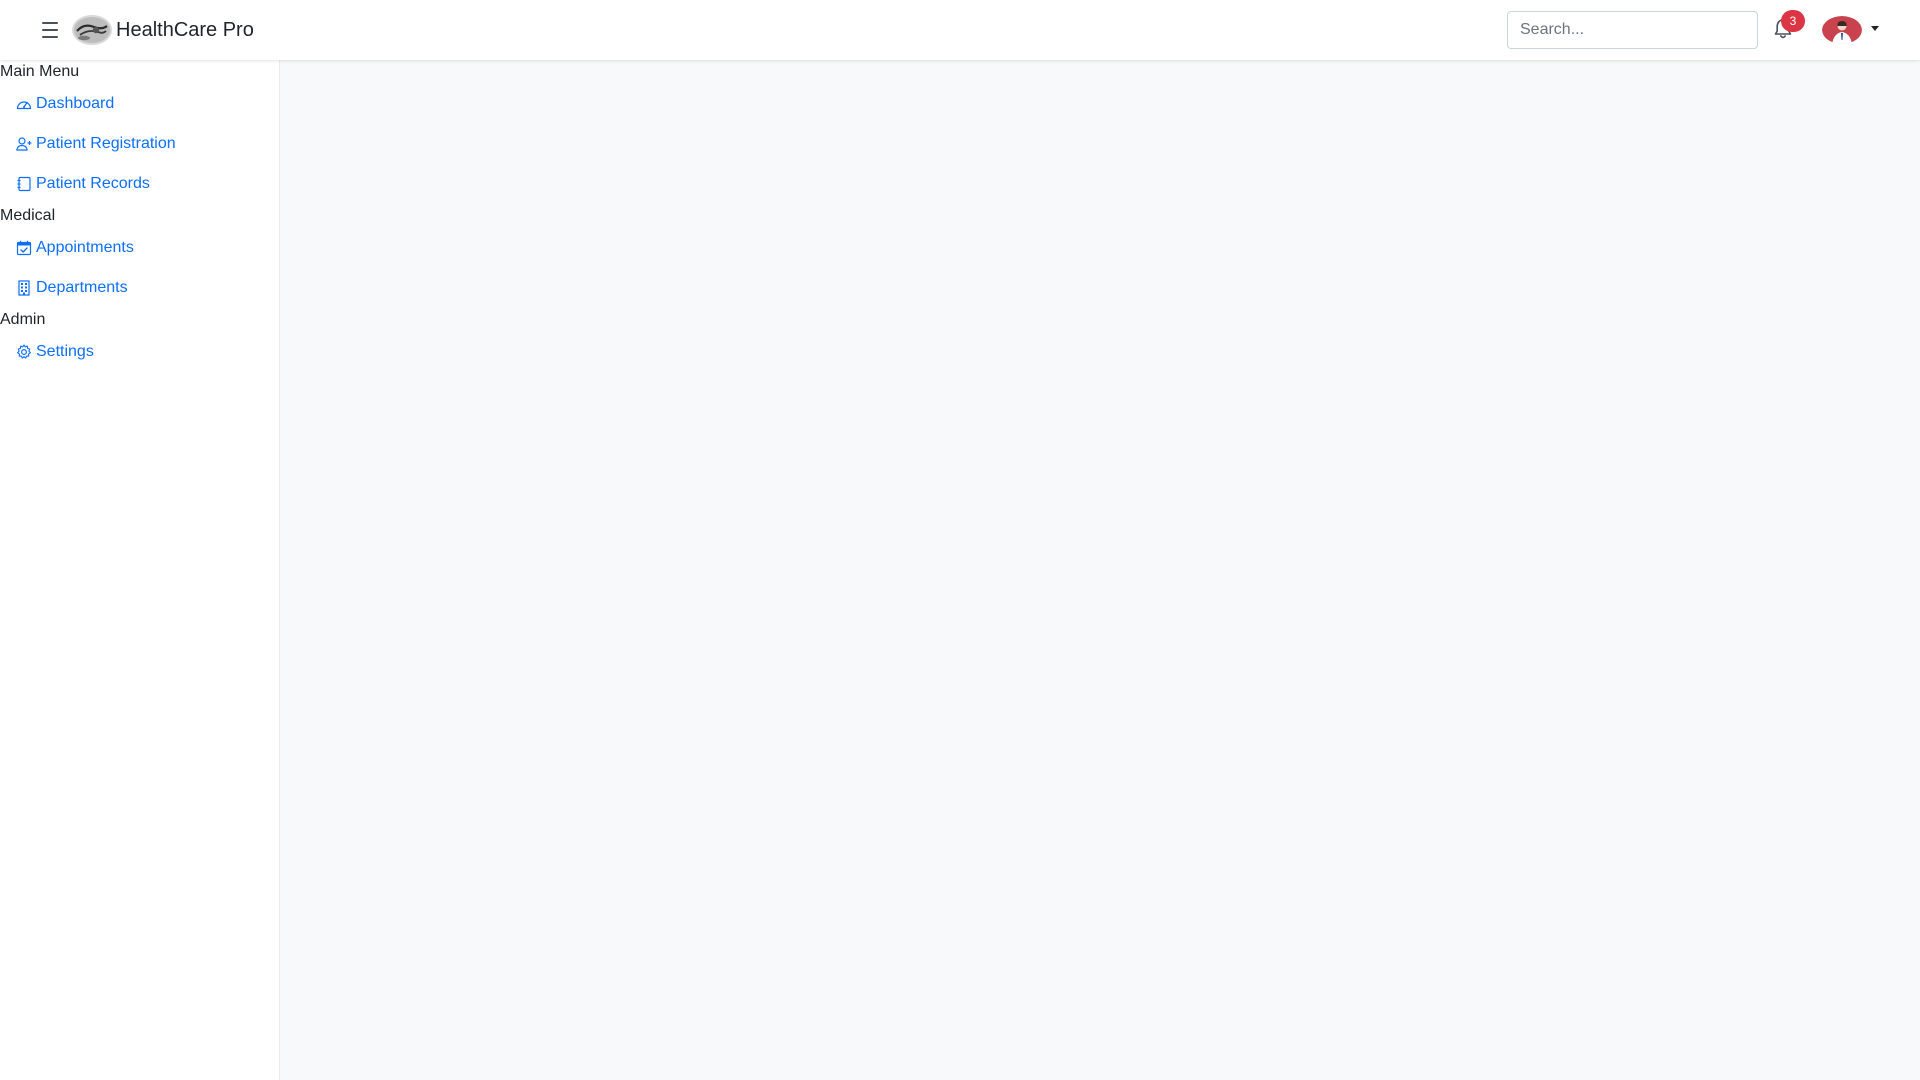 The height and width of the screenshot is (1080, 1920). What do you see at coordinates (75, 103) in the screenshot?
I see `sidebar-item-label: Dashboard` at bounding box center [75, 103].